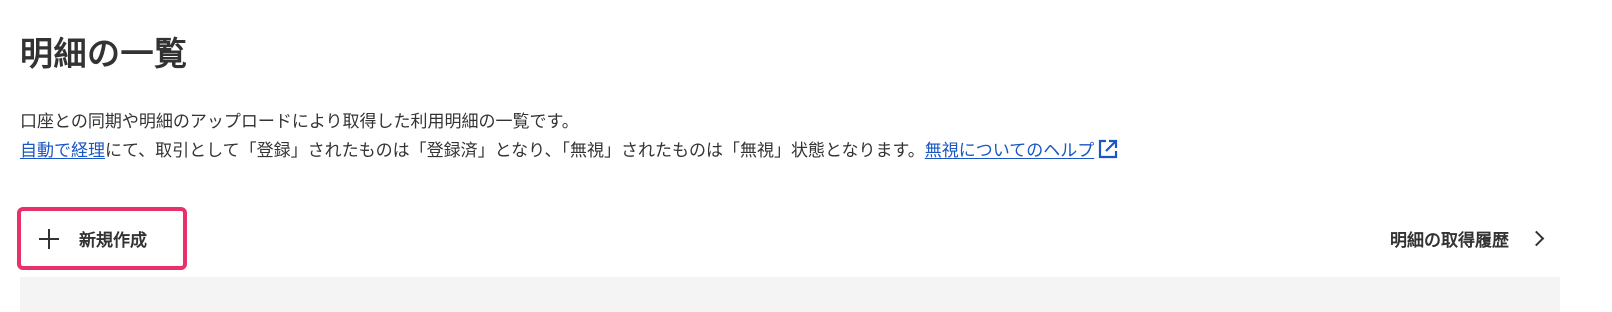  What do you see at coordinates (1536, 238) in the screenshot?
I see `chevron-right-icon` at bounding box center [1536, 238].